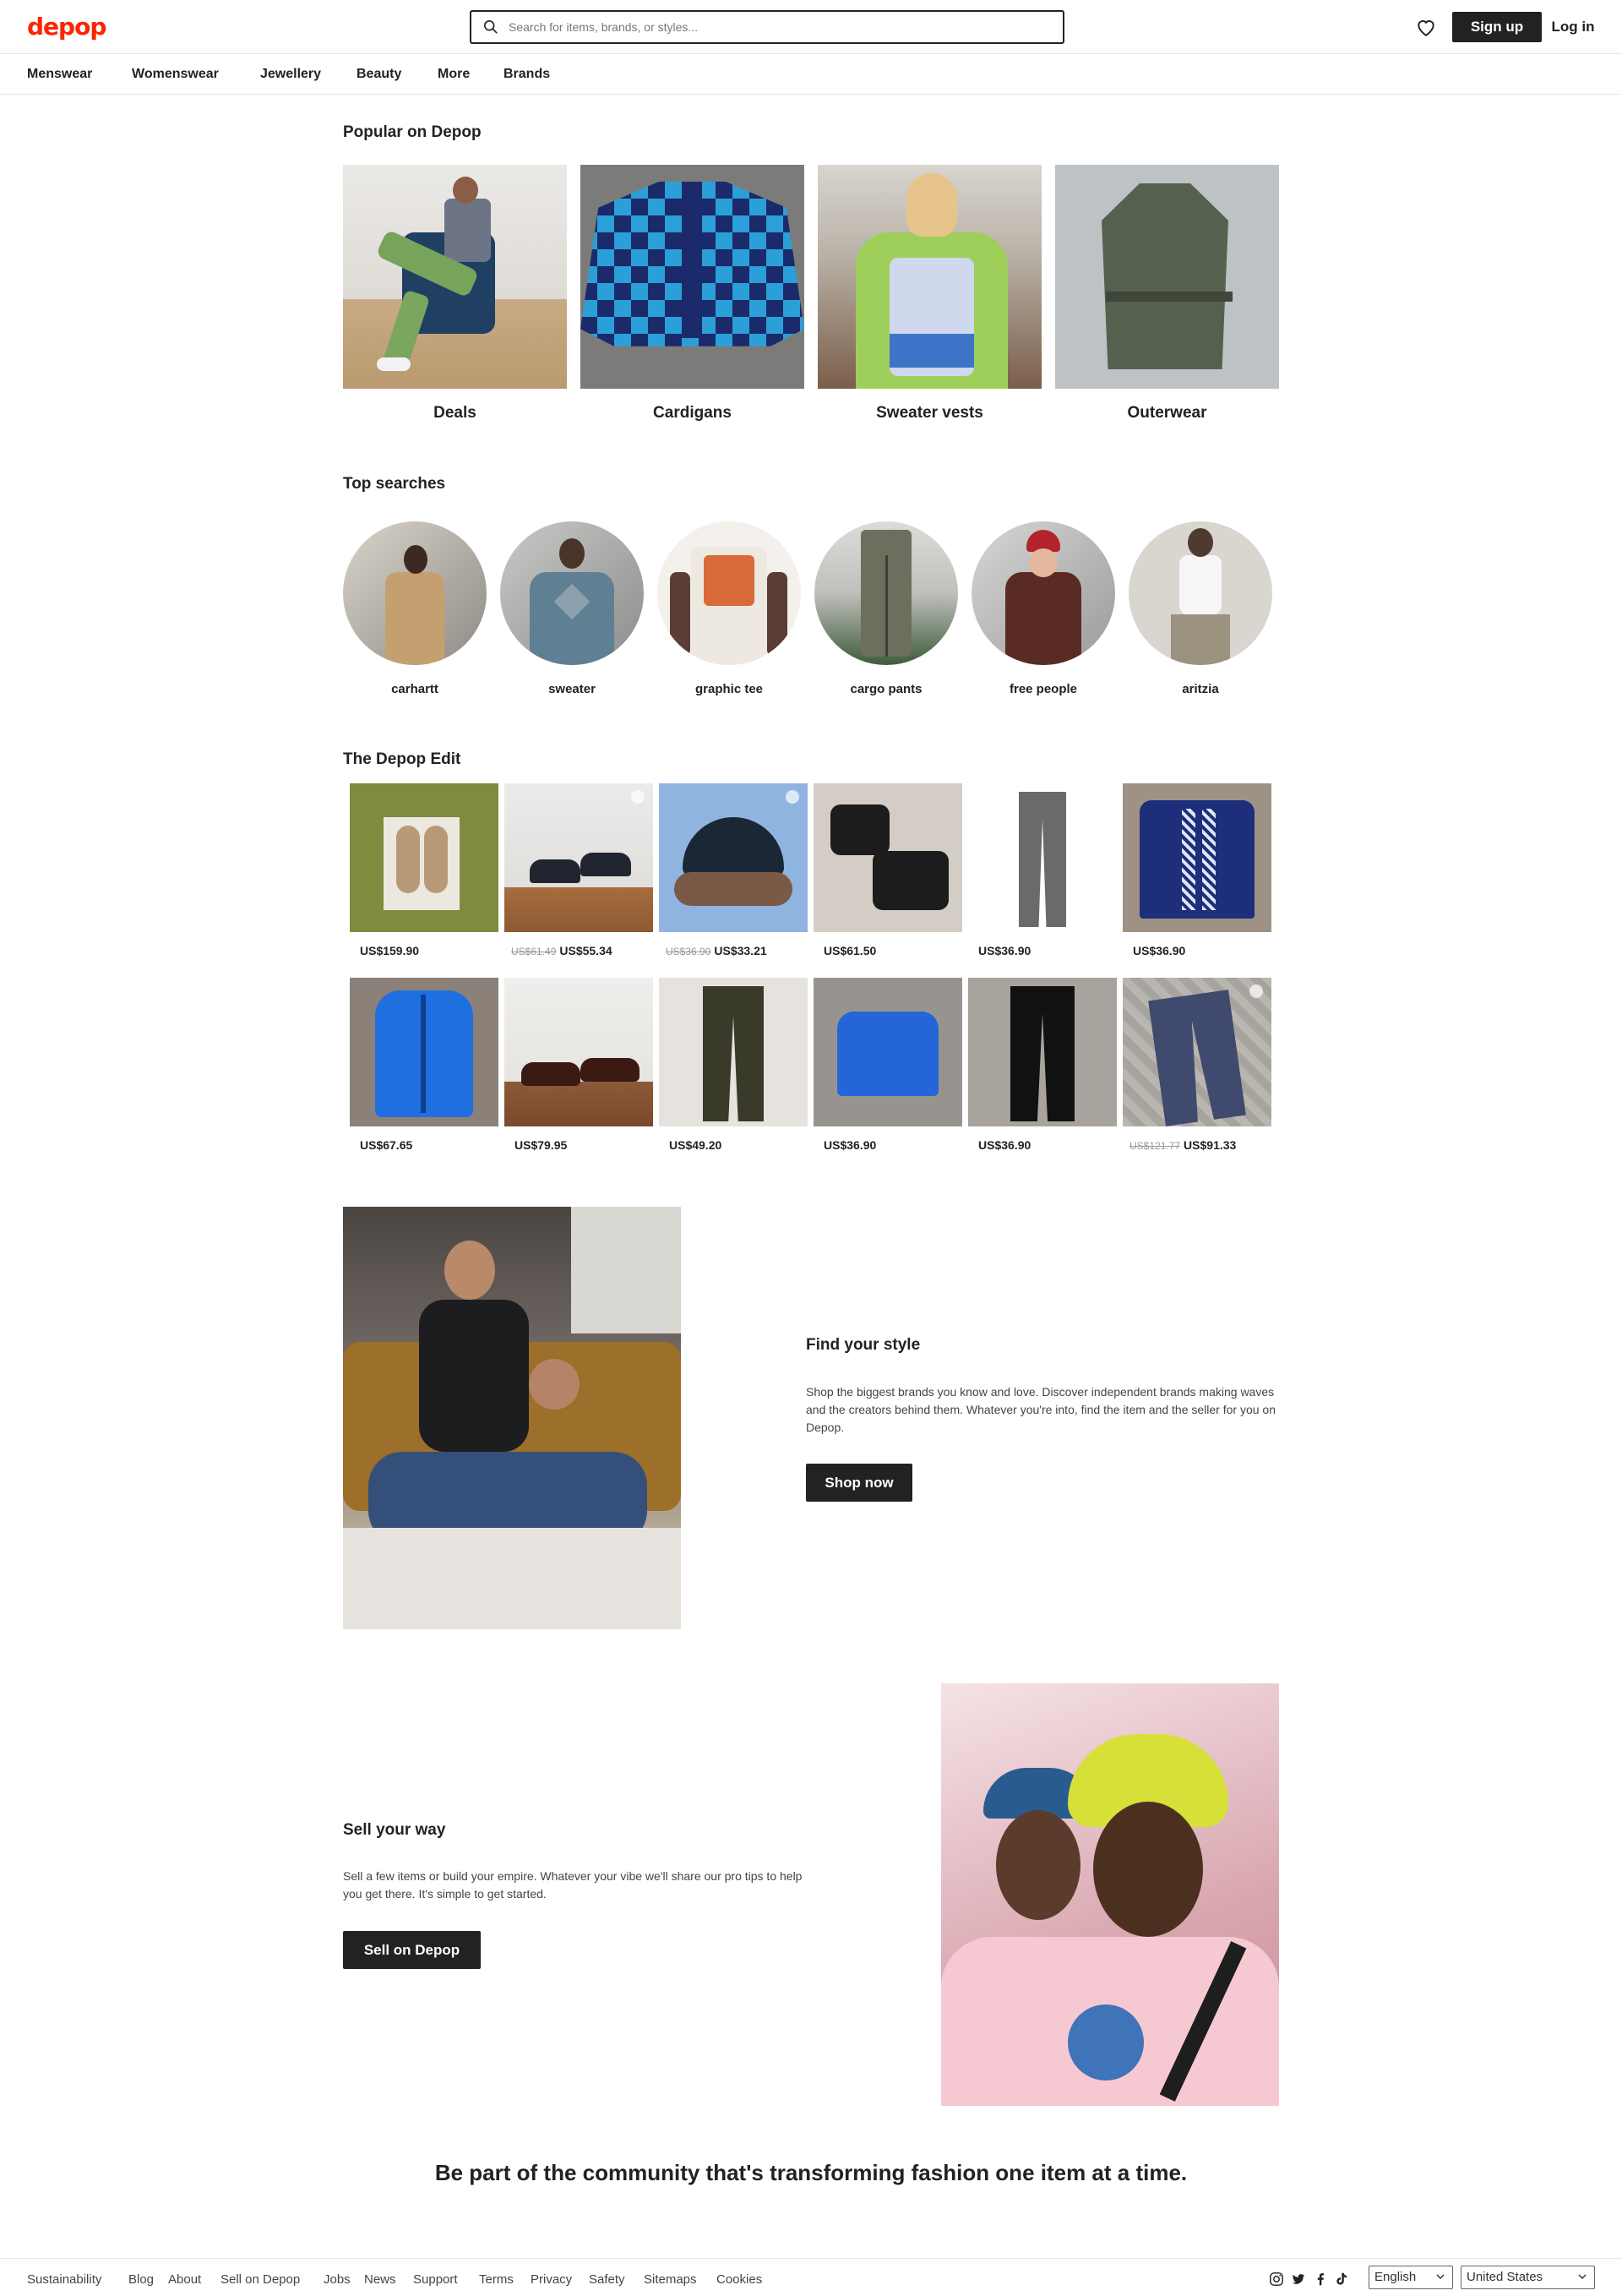 This screenshot has height=2296, width=1622. I want to click on product-card: US$159.90, so click(424, 870).